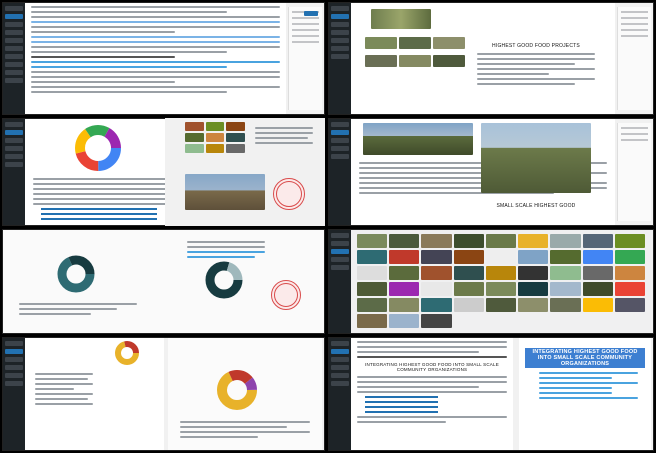  Describe the element at coordinates (127, 353) in the screenshot. I see `small-yellow-donut-chart` at that location.